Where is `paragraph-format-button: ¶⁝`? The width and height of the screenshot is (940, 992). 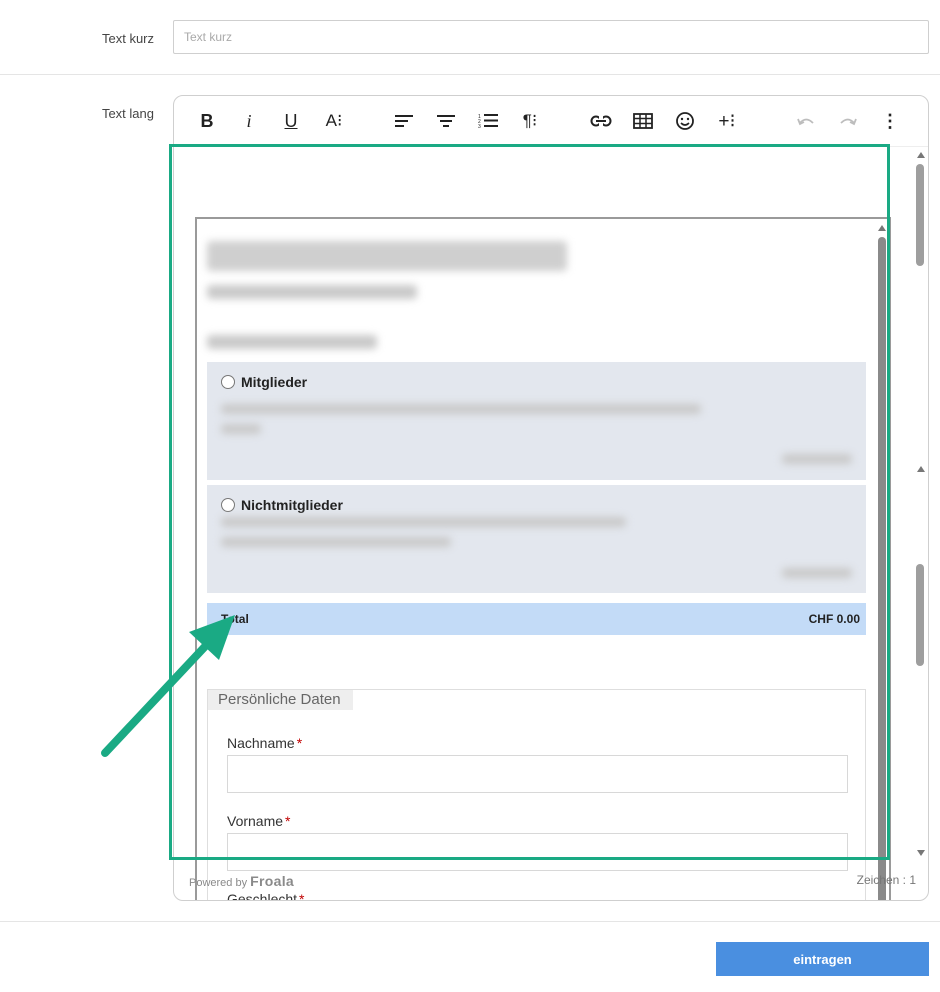
paragraph-format-button: ¶⁝ is located at coordinates (530, 121).